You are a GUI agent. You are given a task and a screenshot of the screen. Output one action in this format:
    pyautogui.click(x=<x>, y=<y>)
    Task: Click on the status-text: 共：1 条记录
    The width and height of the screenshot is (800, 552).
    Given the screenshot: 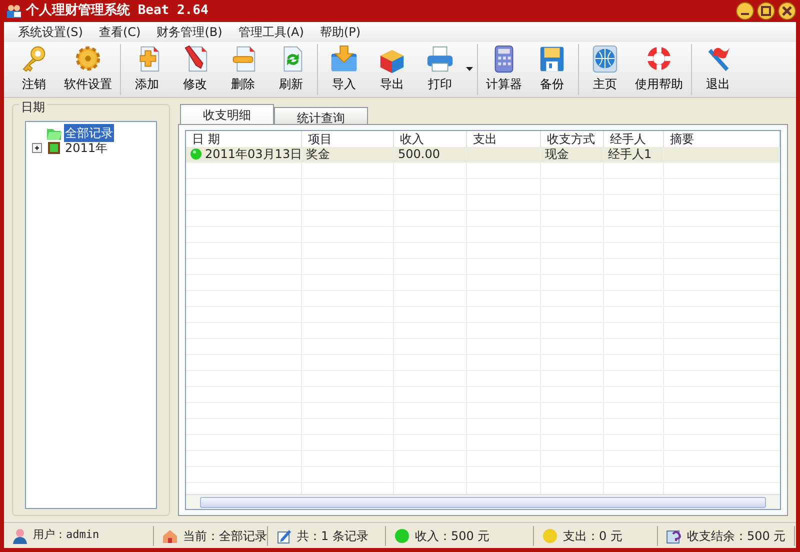 What is the action you would take?
    pyautogui.click(x=332, y=536)
    